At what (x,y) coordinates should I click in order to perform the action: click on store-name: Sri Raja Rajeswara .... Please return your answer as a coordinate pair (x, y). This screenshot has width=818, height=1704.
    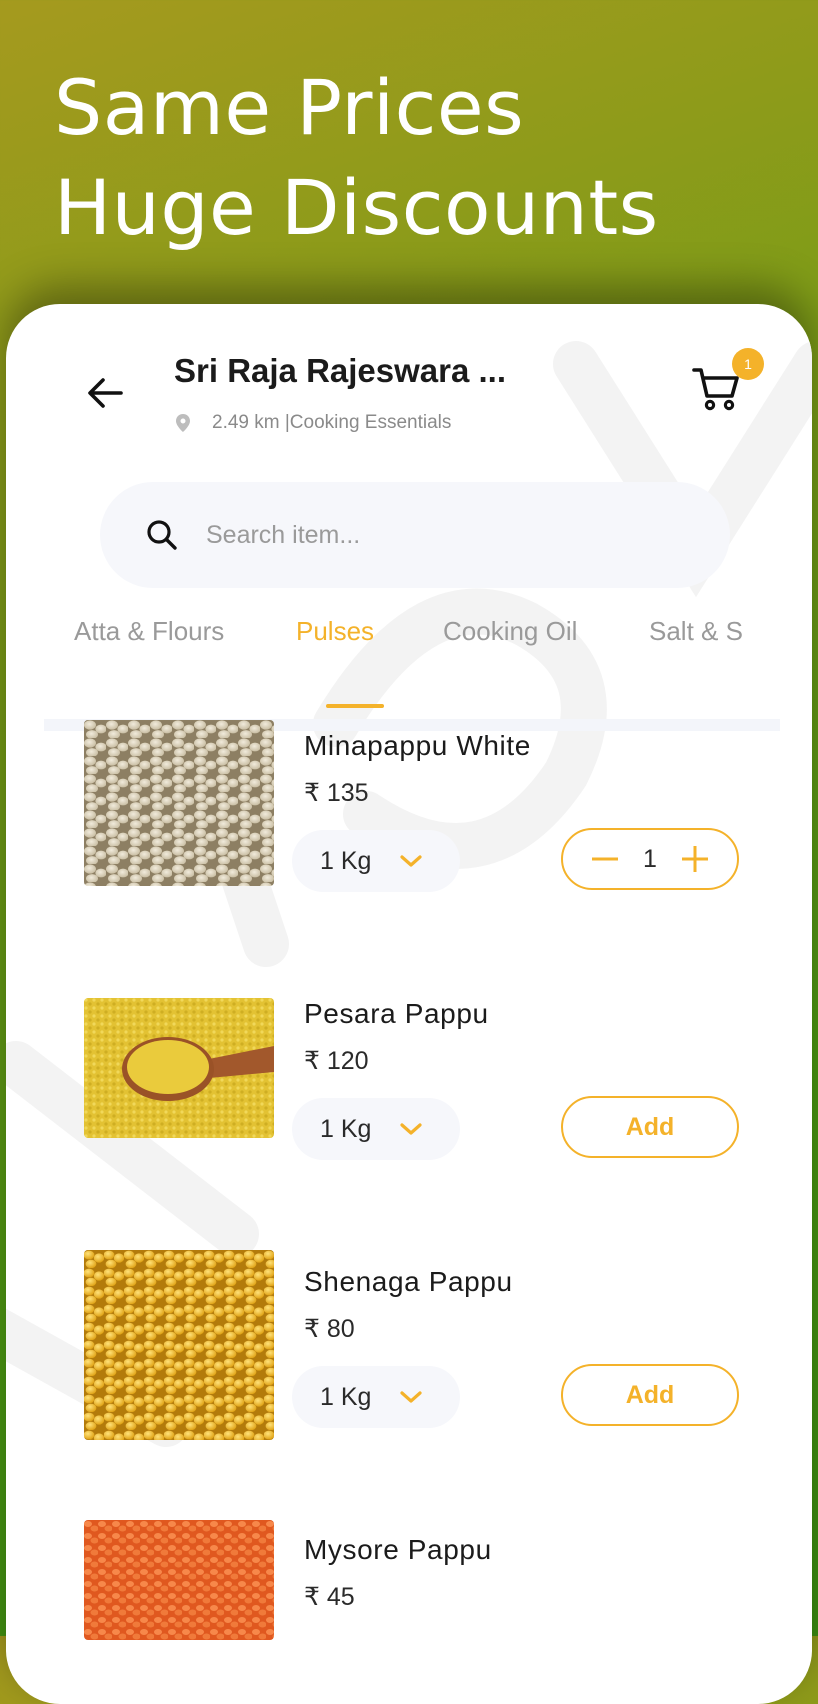
    Looking at the image, I should click on (340, 370).